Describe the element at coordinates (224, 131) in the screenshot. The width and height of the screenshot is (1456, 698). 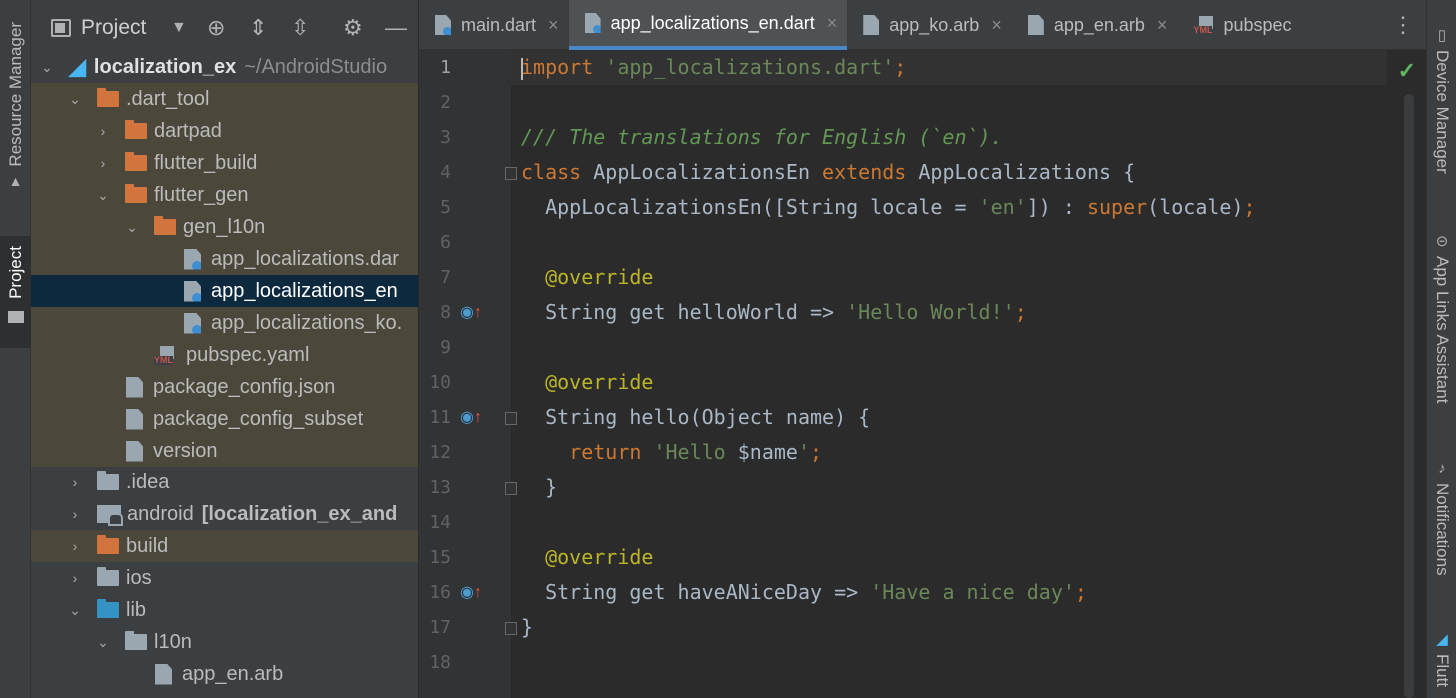
I see `tree-item-dartpad: › dartpad` at that location.